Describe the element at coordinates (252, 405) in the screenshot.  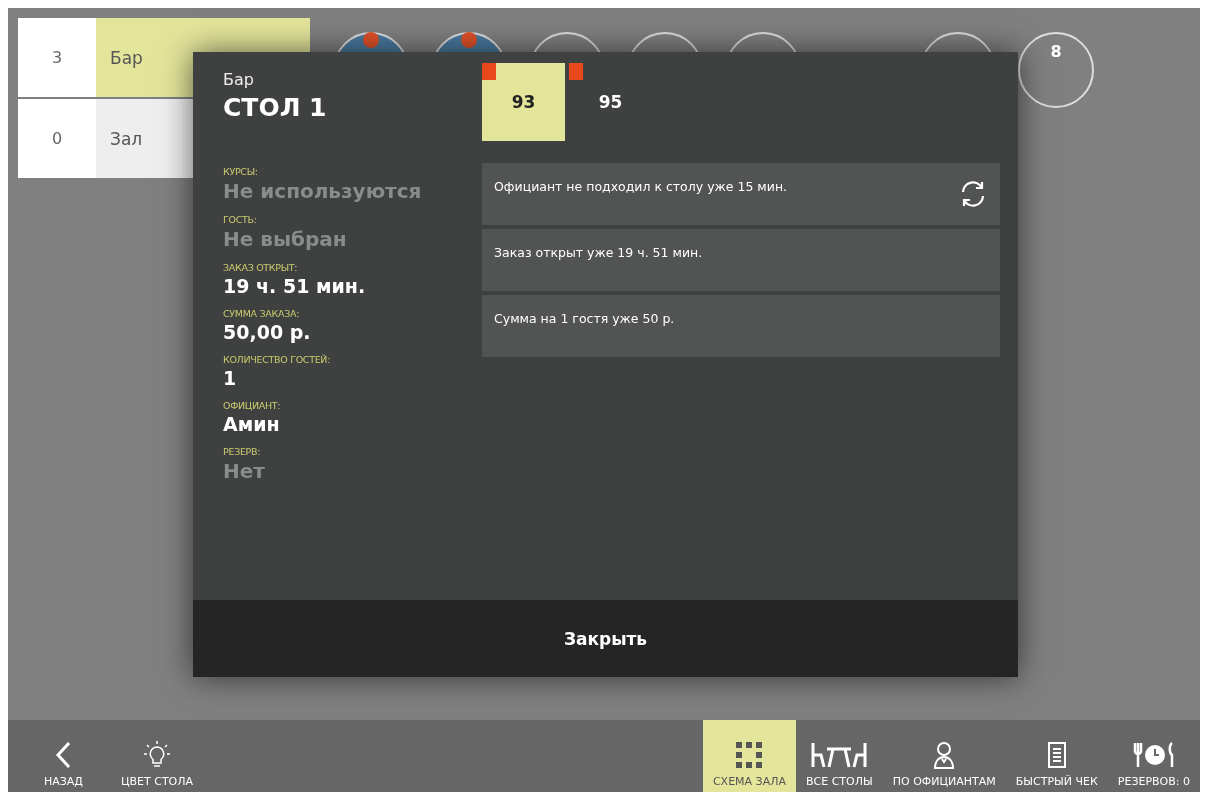
I see `field-label: ОФИЦИАНТ:` at that location.